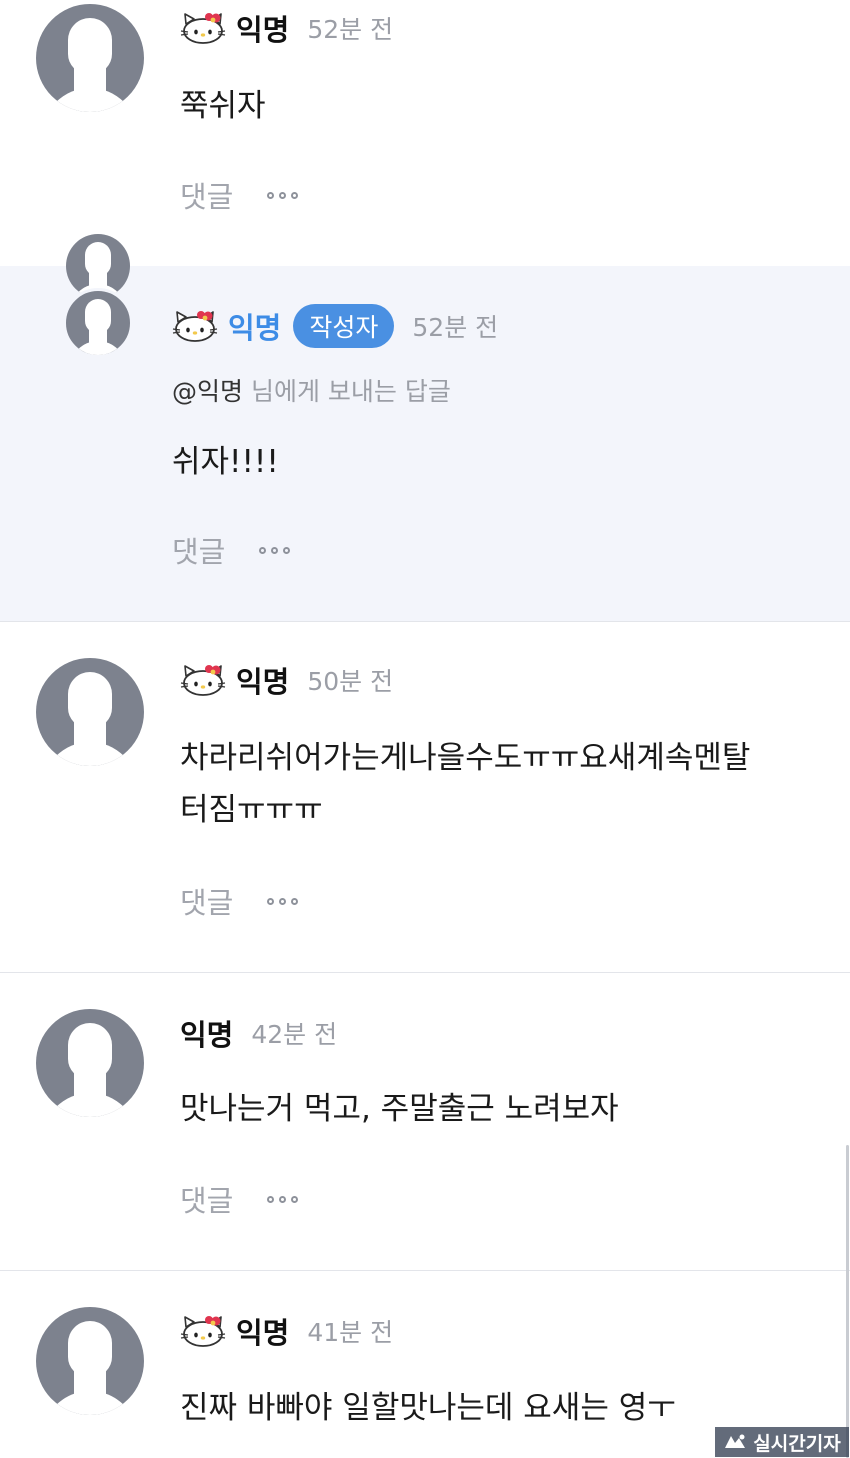 This screenshot has width=850, height=1458. I want to click on mention-suffix: 님에게 보내는 답글, so click(347, 391).